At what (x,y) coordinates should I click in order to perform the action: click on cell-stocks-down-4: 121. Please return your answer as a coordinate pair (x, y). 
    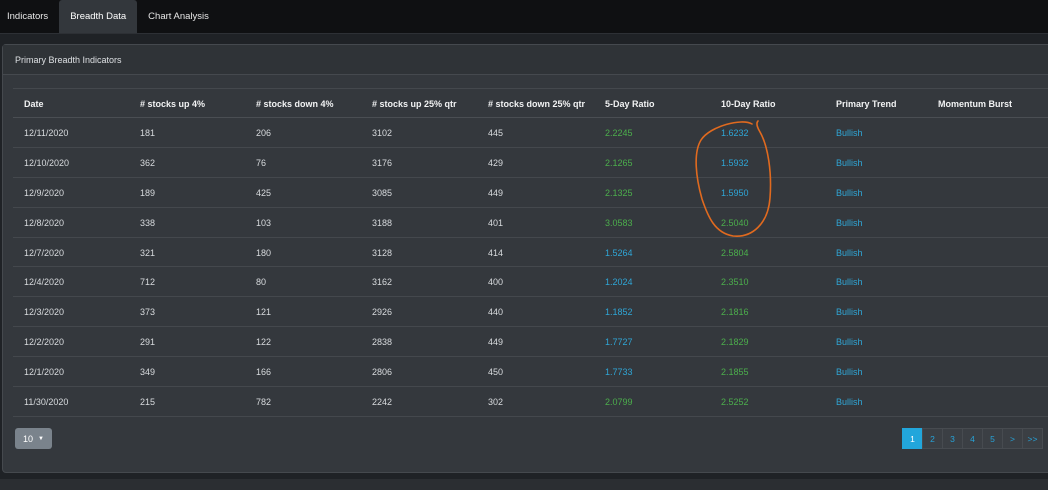
    Looking at the image, I should click on (264, 312).